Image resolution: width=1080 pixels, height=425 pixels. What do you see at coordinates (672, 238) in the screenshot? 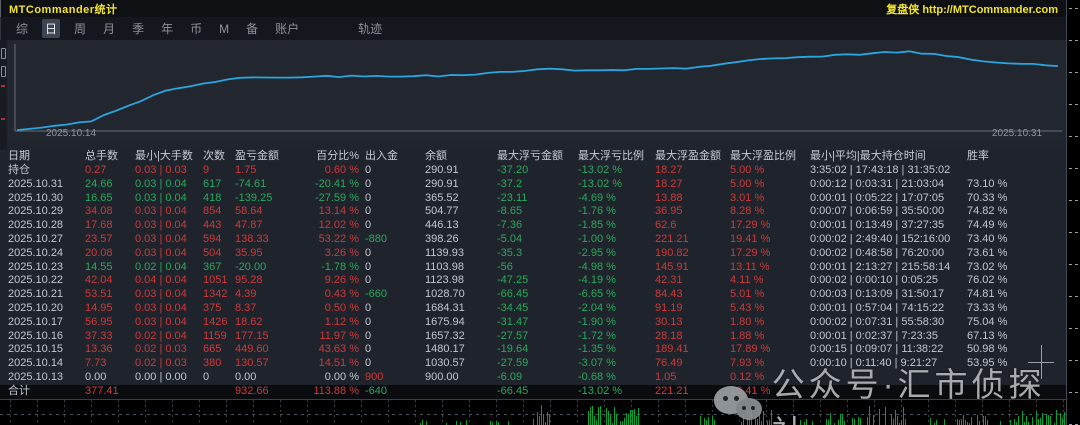
I see `table-cell: 221.21` at bounding box center [672, 238].